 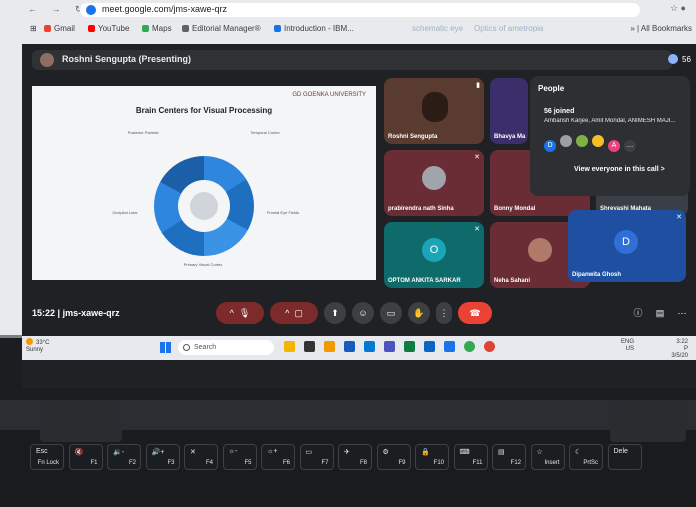 I want to click on site-info-icon, so click(x=91, y=10).